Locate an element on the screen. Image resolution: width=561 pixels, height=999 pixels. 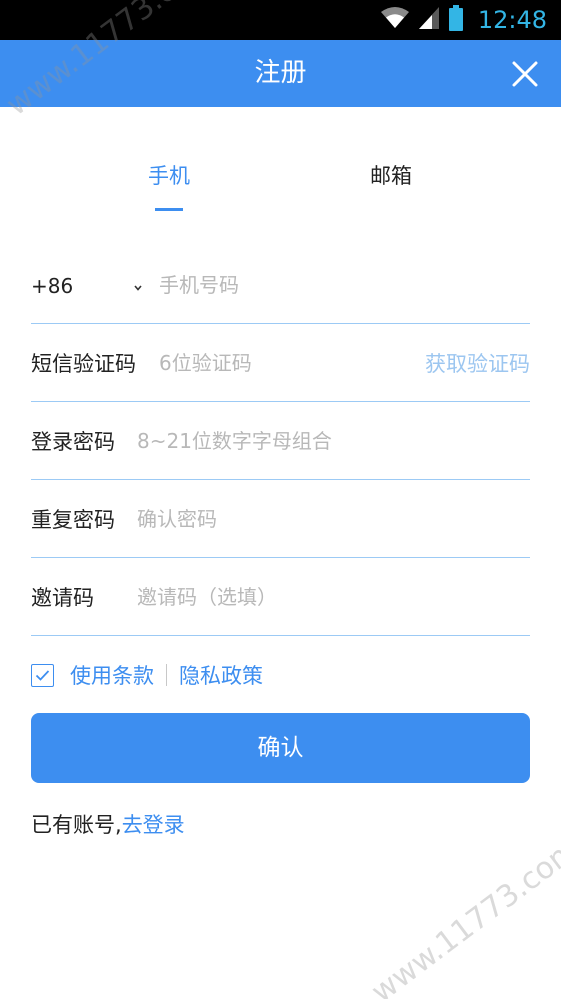
header: 注册 is located at coordinates (280, 73).